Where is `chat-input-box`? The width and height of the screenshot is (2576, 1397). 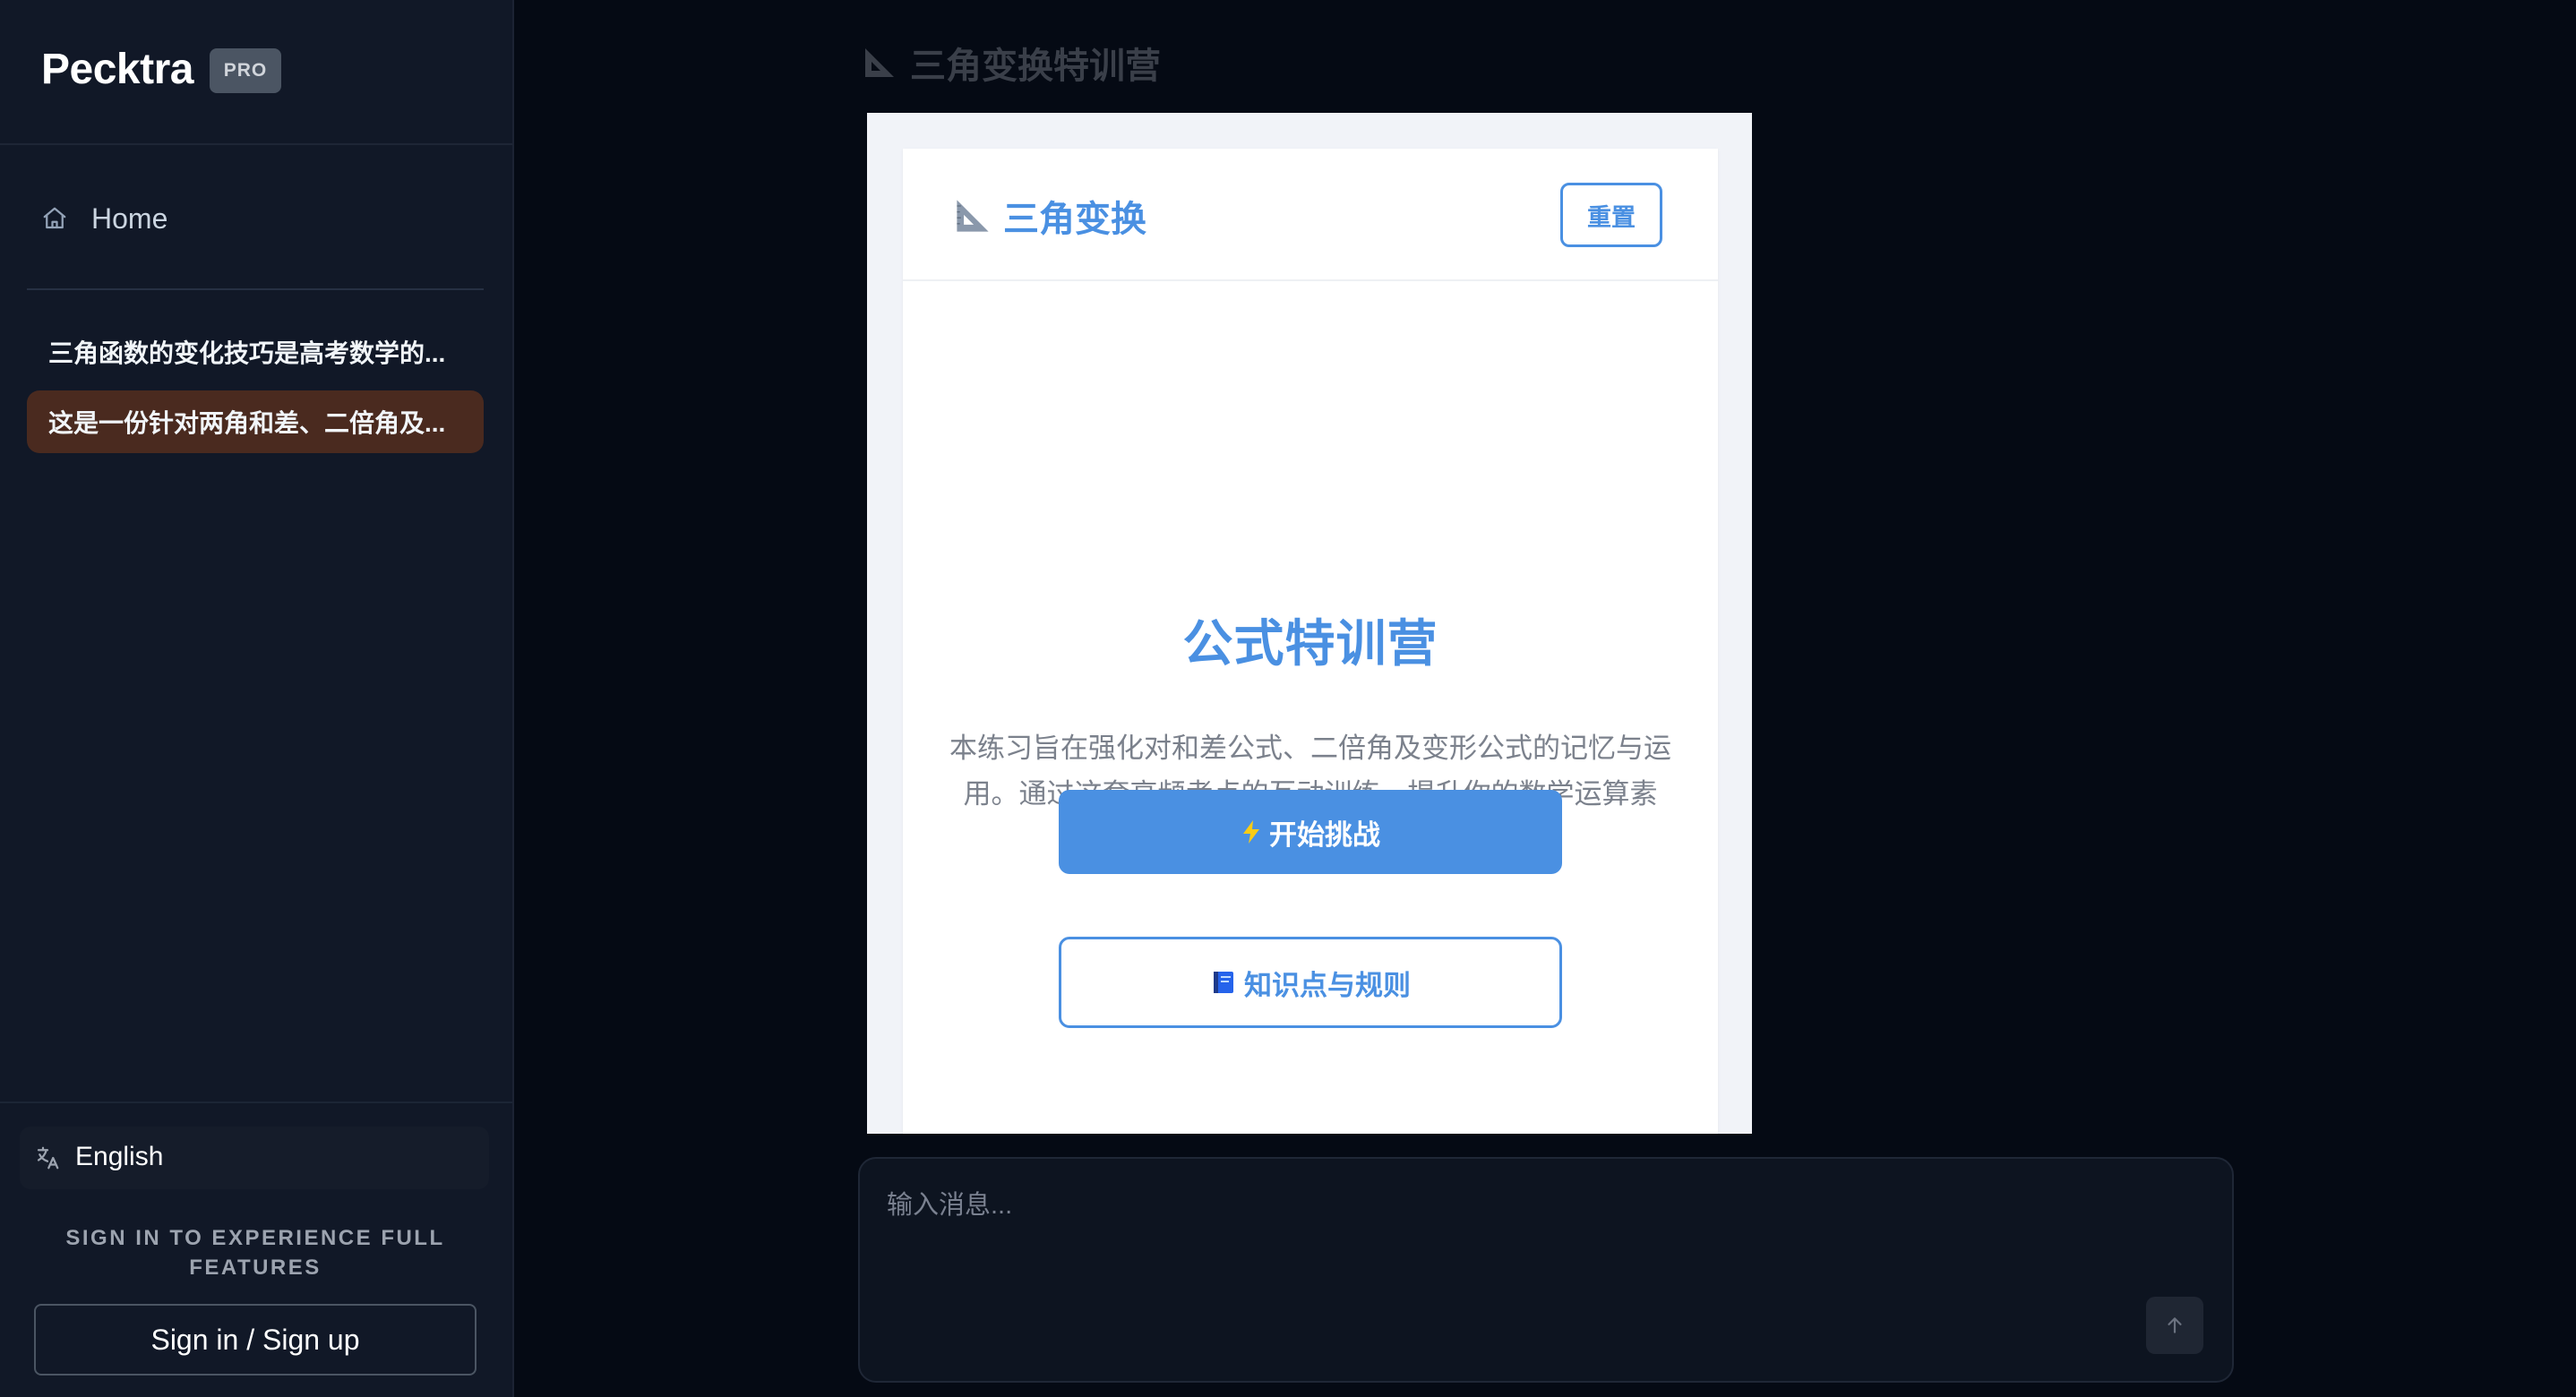 chat-input-box is located at coordinates (1546, 1270).